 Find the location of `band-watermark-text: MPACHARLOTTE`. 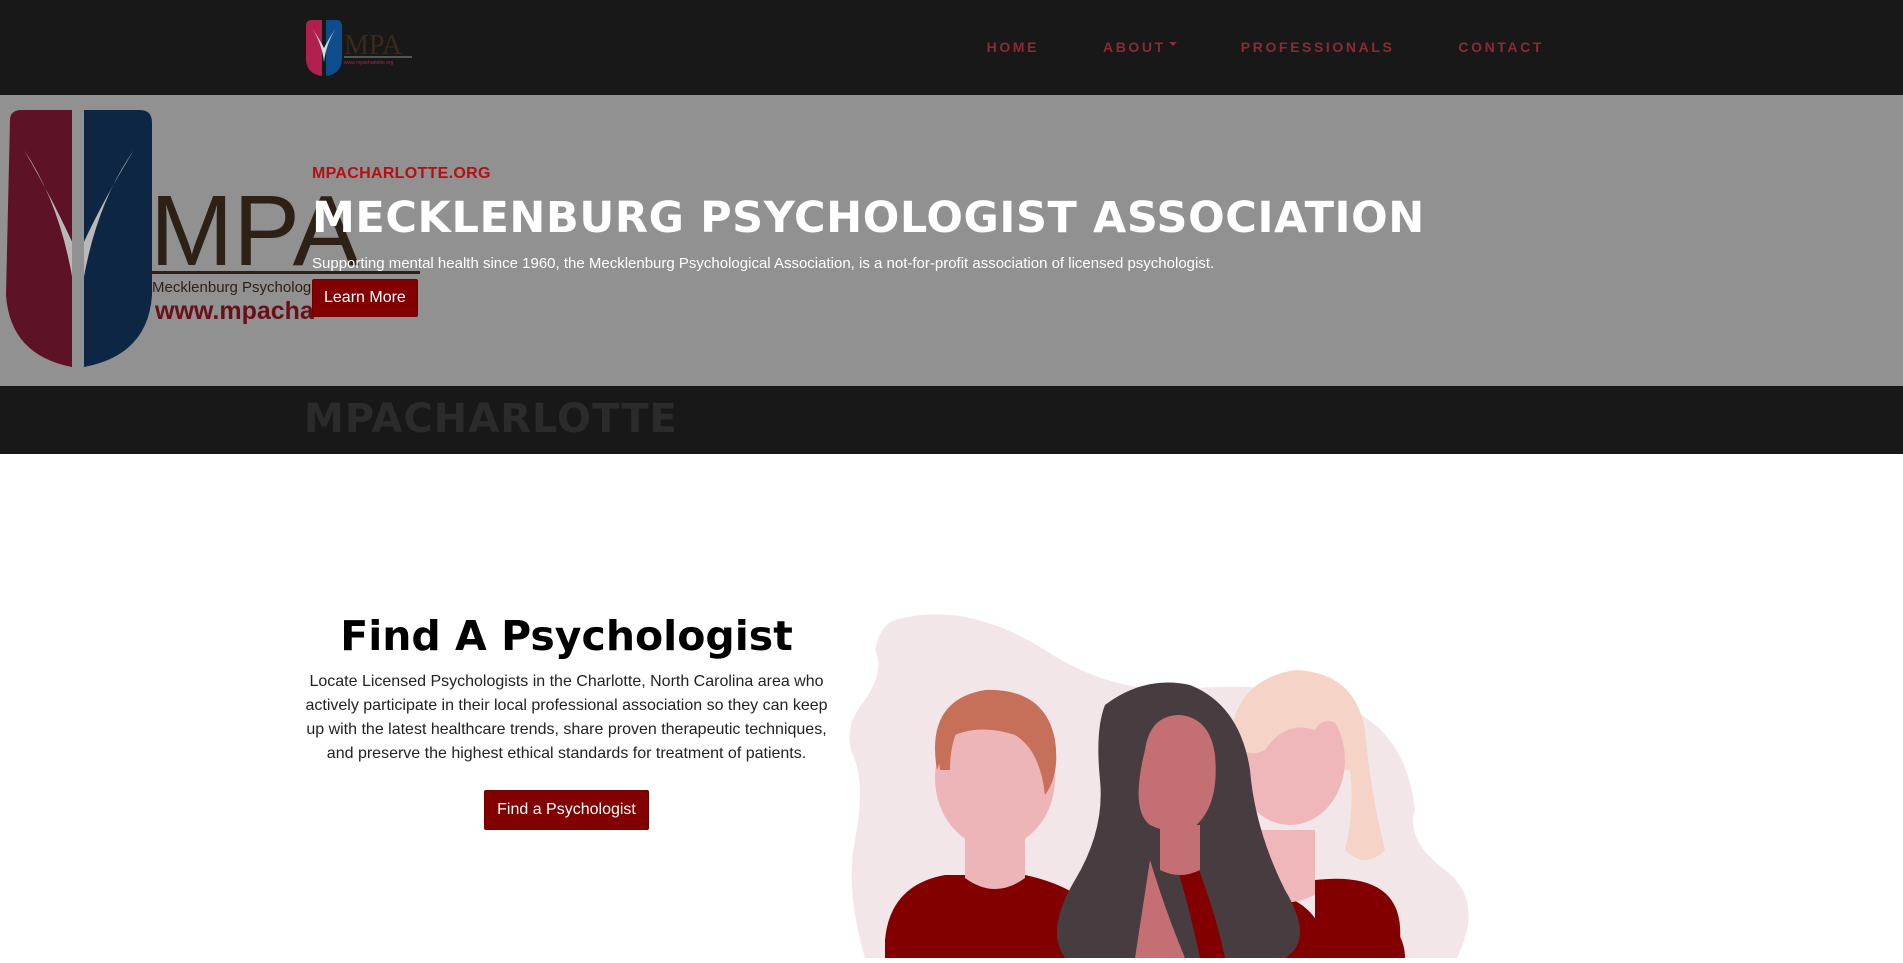

band-watermark-text: MPACHARLOTTE is located at coordinates (491, 419).